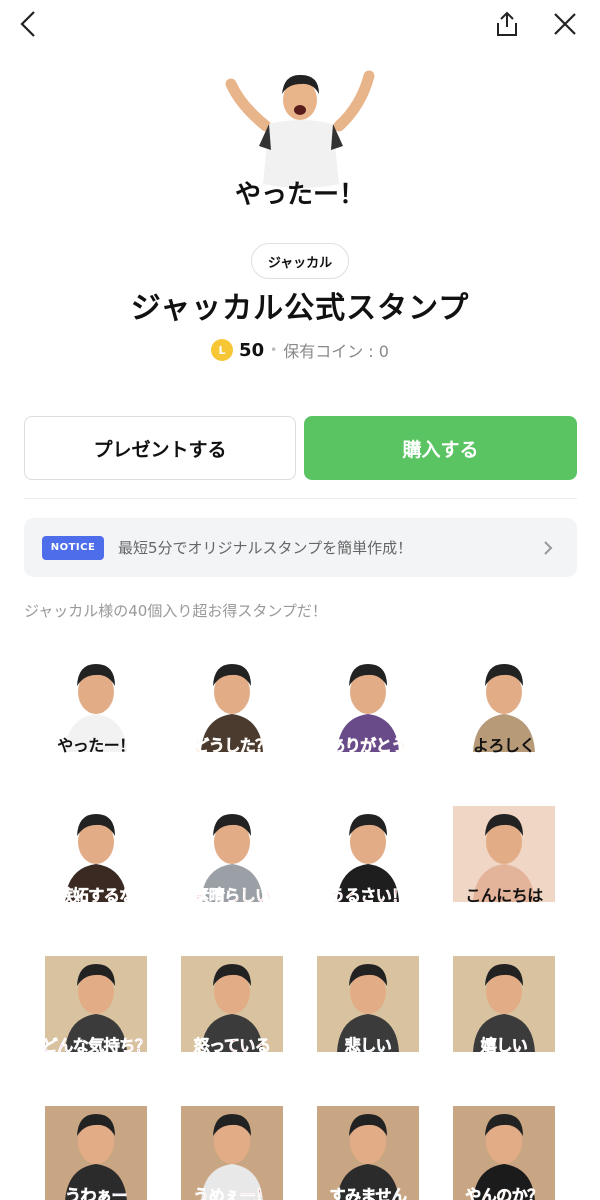  Describe the element at coordinates (232, 1046) in the screenshot. I see `sticker-caption: 怒っている` at that location.